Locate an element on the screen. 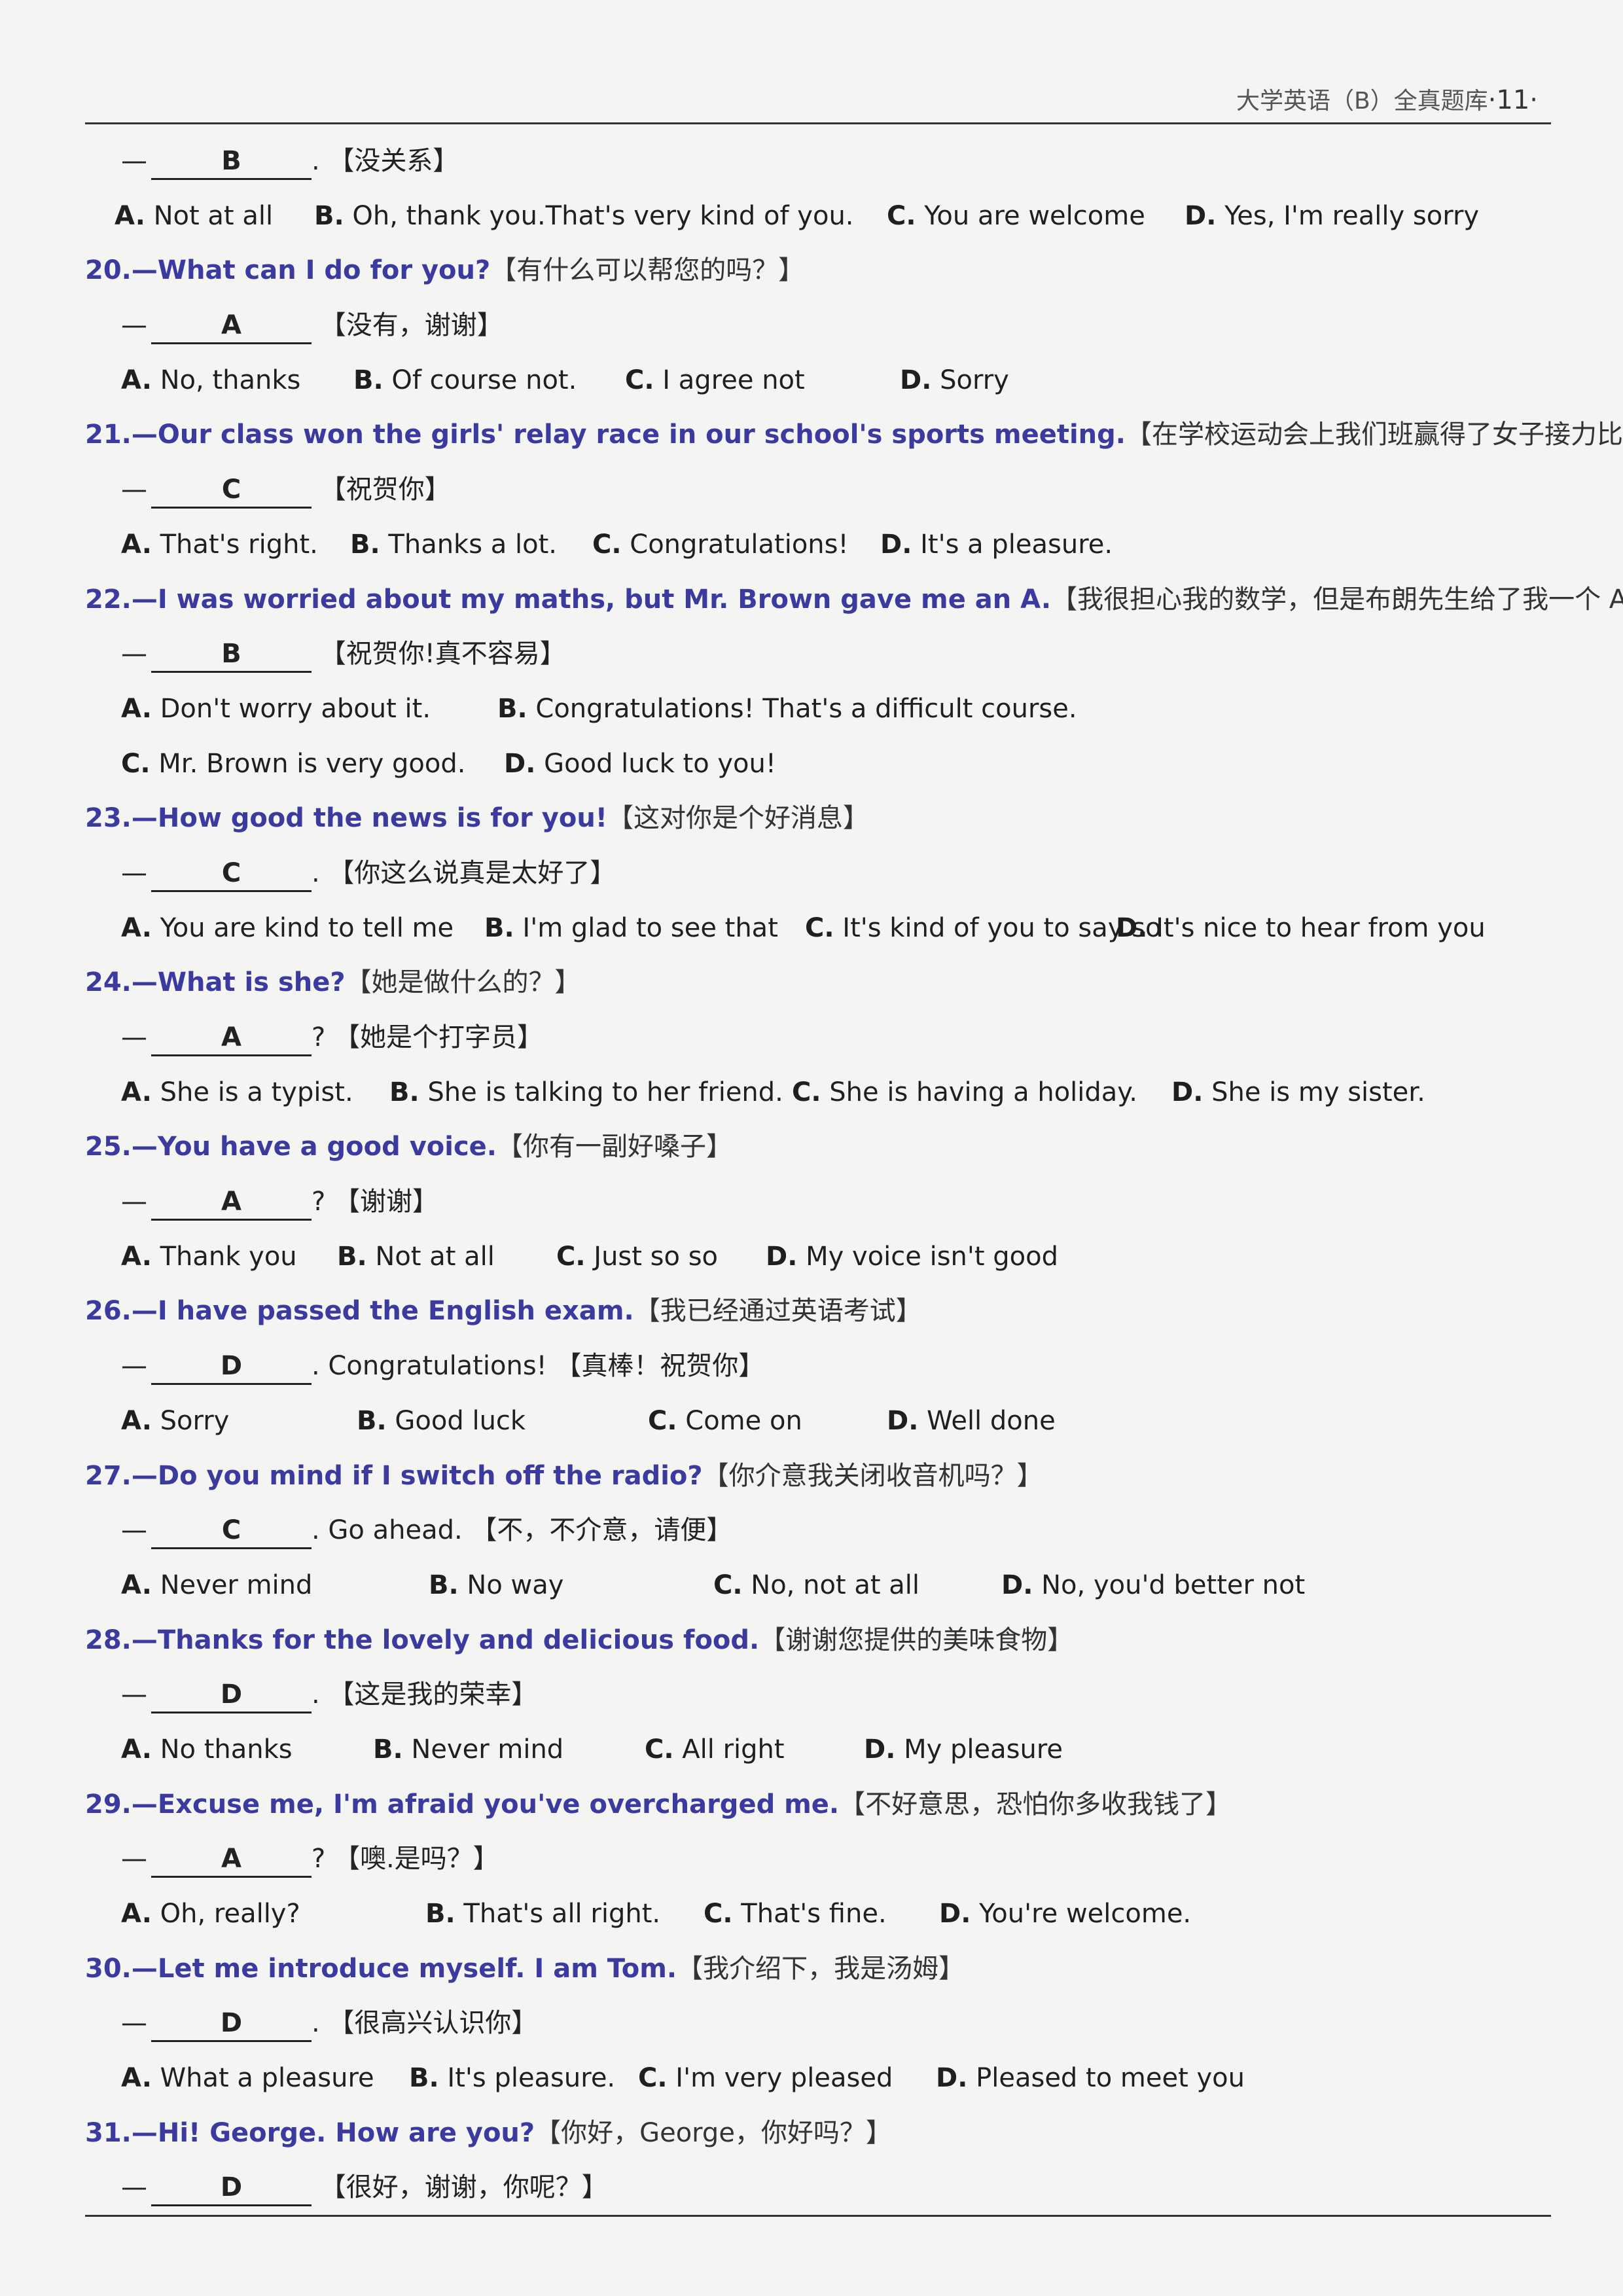 This screenshot has height=2296, width=1623. option-b: B. She is talking to her friend. is located at coordinates (586, 1093).